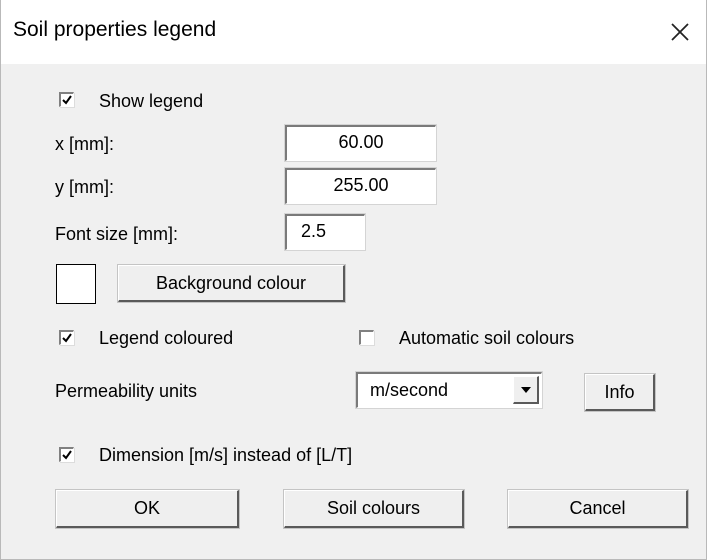 The image size is (707, 560). Describe the element at coordinates (76, 284) in the screenshot. I see `background-colour-swatch` at that location.